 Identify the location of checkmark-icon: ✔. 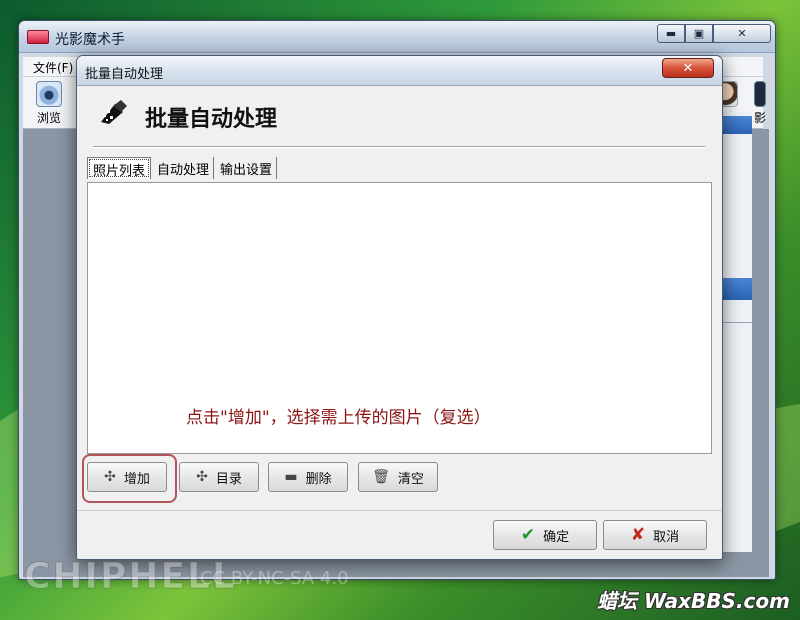
(528, 535).